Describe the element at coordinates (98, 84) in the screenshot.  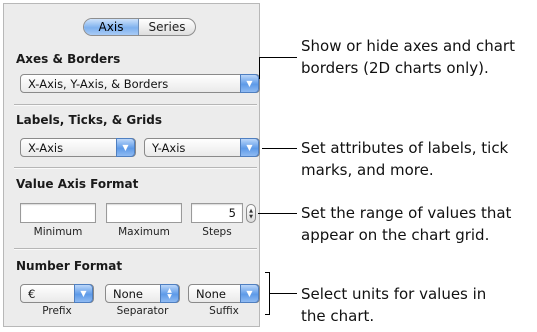
I see `axes-borders-popup-value: X-Axis, Y-Axis, & Borders` at that location.